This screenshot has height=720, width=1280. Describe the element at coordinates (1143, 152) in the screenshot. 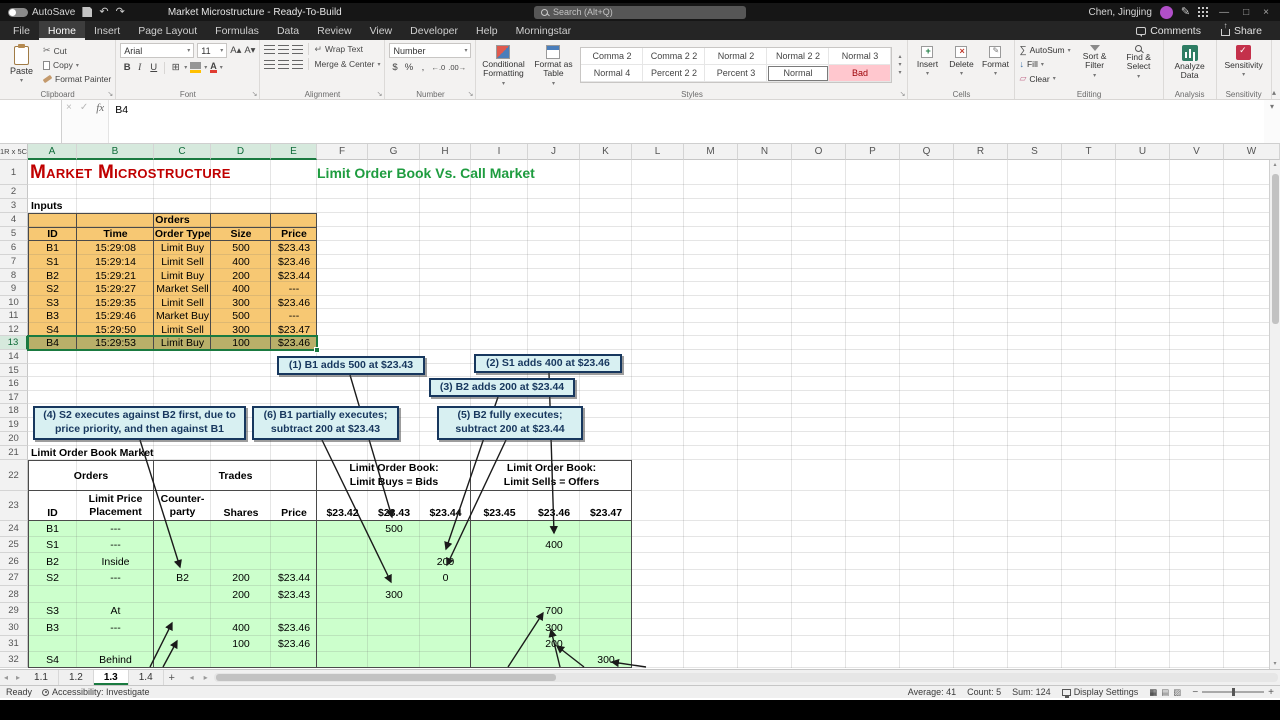

I see `column-header-U: U` at that location.